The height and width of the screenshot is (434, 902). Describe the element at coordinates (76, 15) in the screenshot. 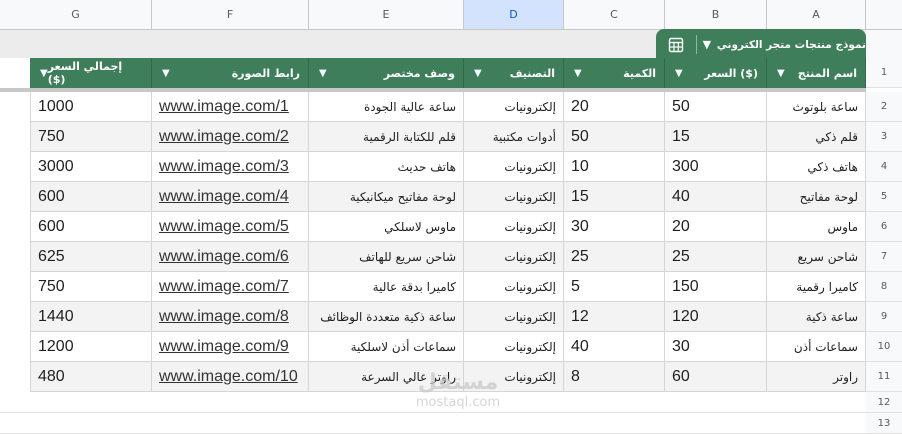

I see `column-header-g: G` at that location.